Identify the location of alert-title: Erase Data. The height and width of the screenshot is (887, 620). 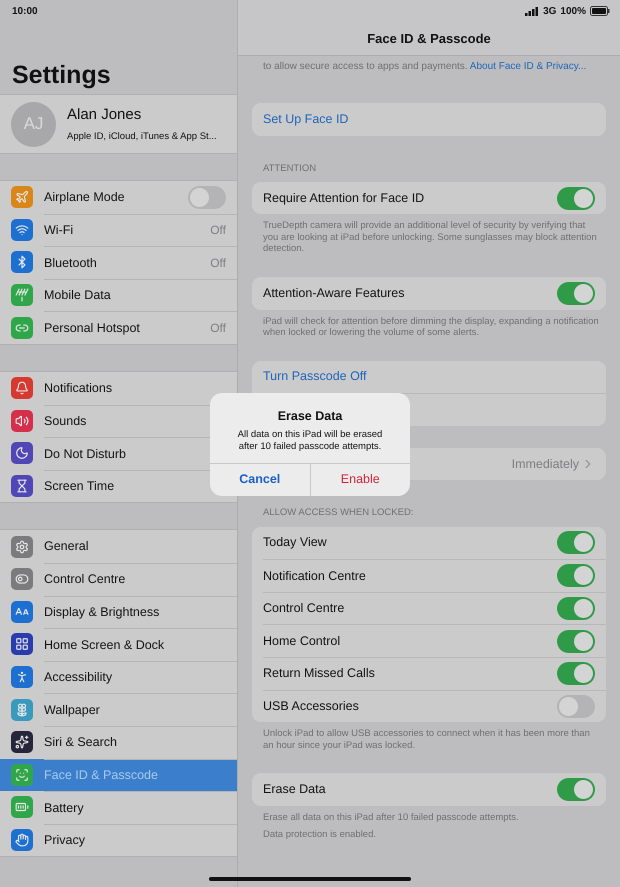
(310, 416).